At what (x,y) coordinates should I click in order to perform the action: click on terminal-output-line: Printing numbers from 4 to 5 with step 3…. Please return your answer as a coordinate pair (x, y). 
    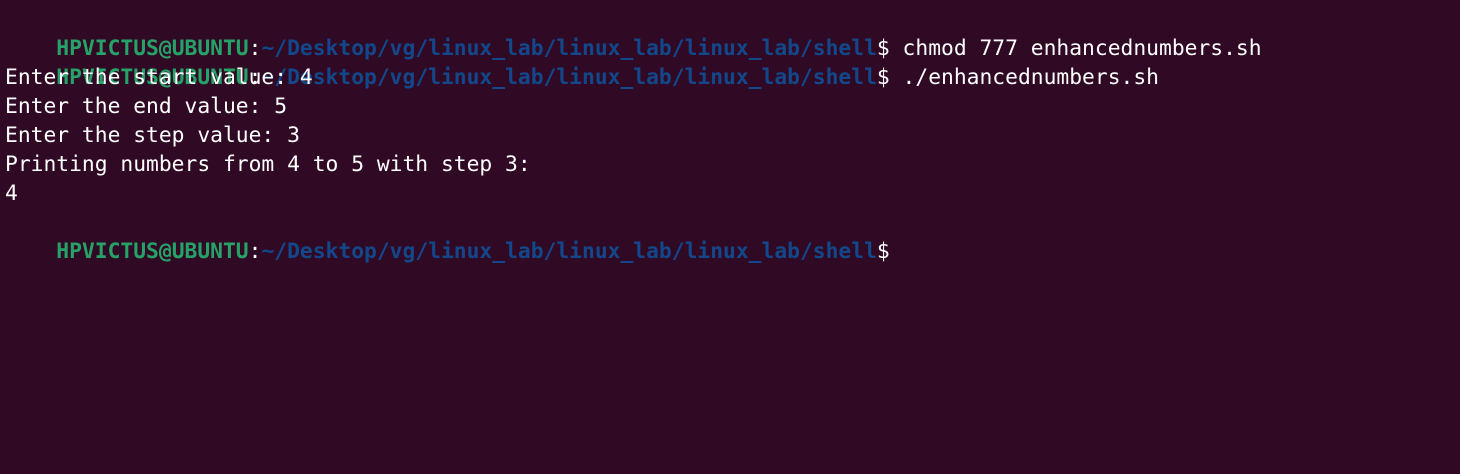
    Looking at the image, I should click on (268, 164).